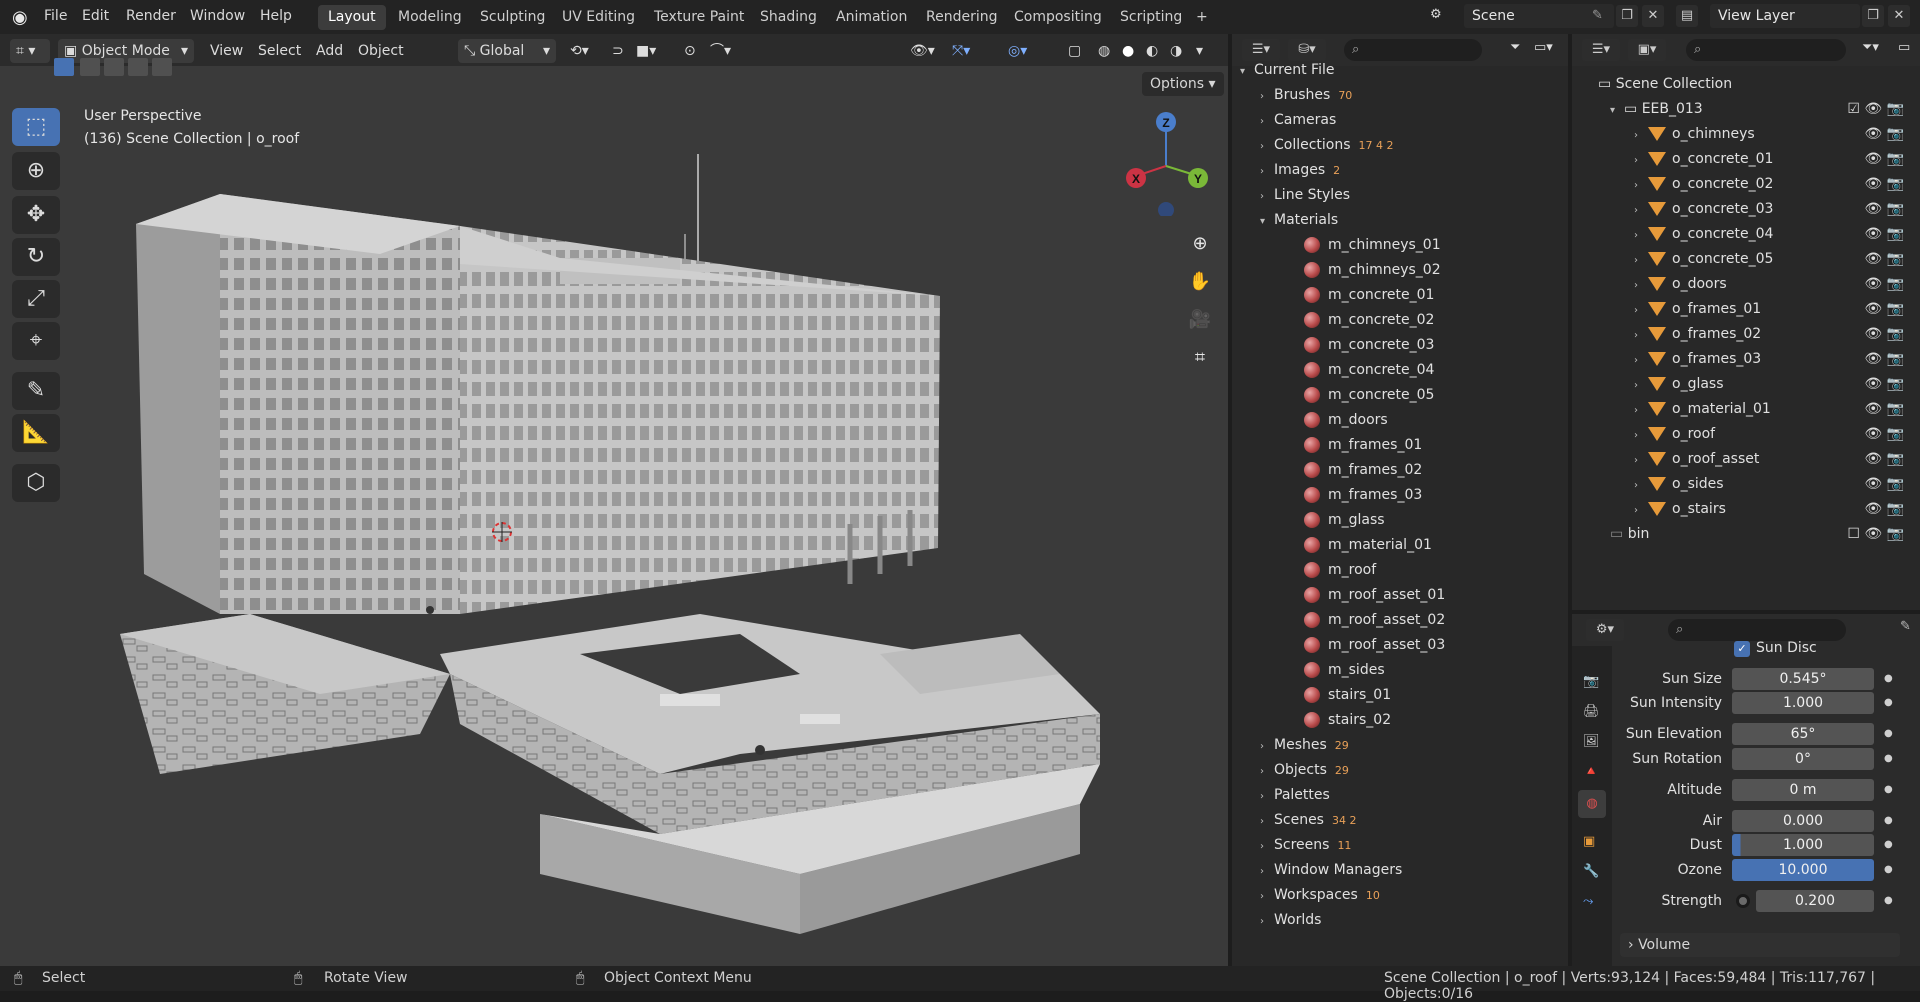 The height and width of the screenshot is (1002, 1920). I want to click on scale-tool-icon: ⤢, so click(36, 299).